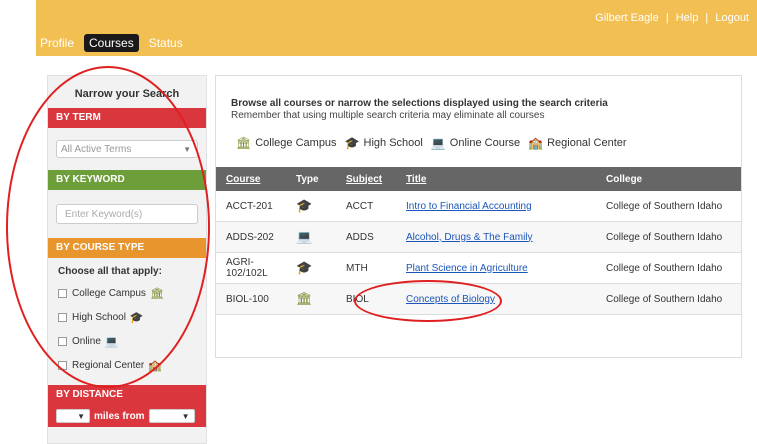  I want to click on term-select: All Active Terms ▼, so click(127, 149).